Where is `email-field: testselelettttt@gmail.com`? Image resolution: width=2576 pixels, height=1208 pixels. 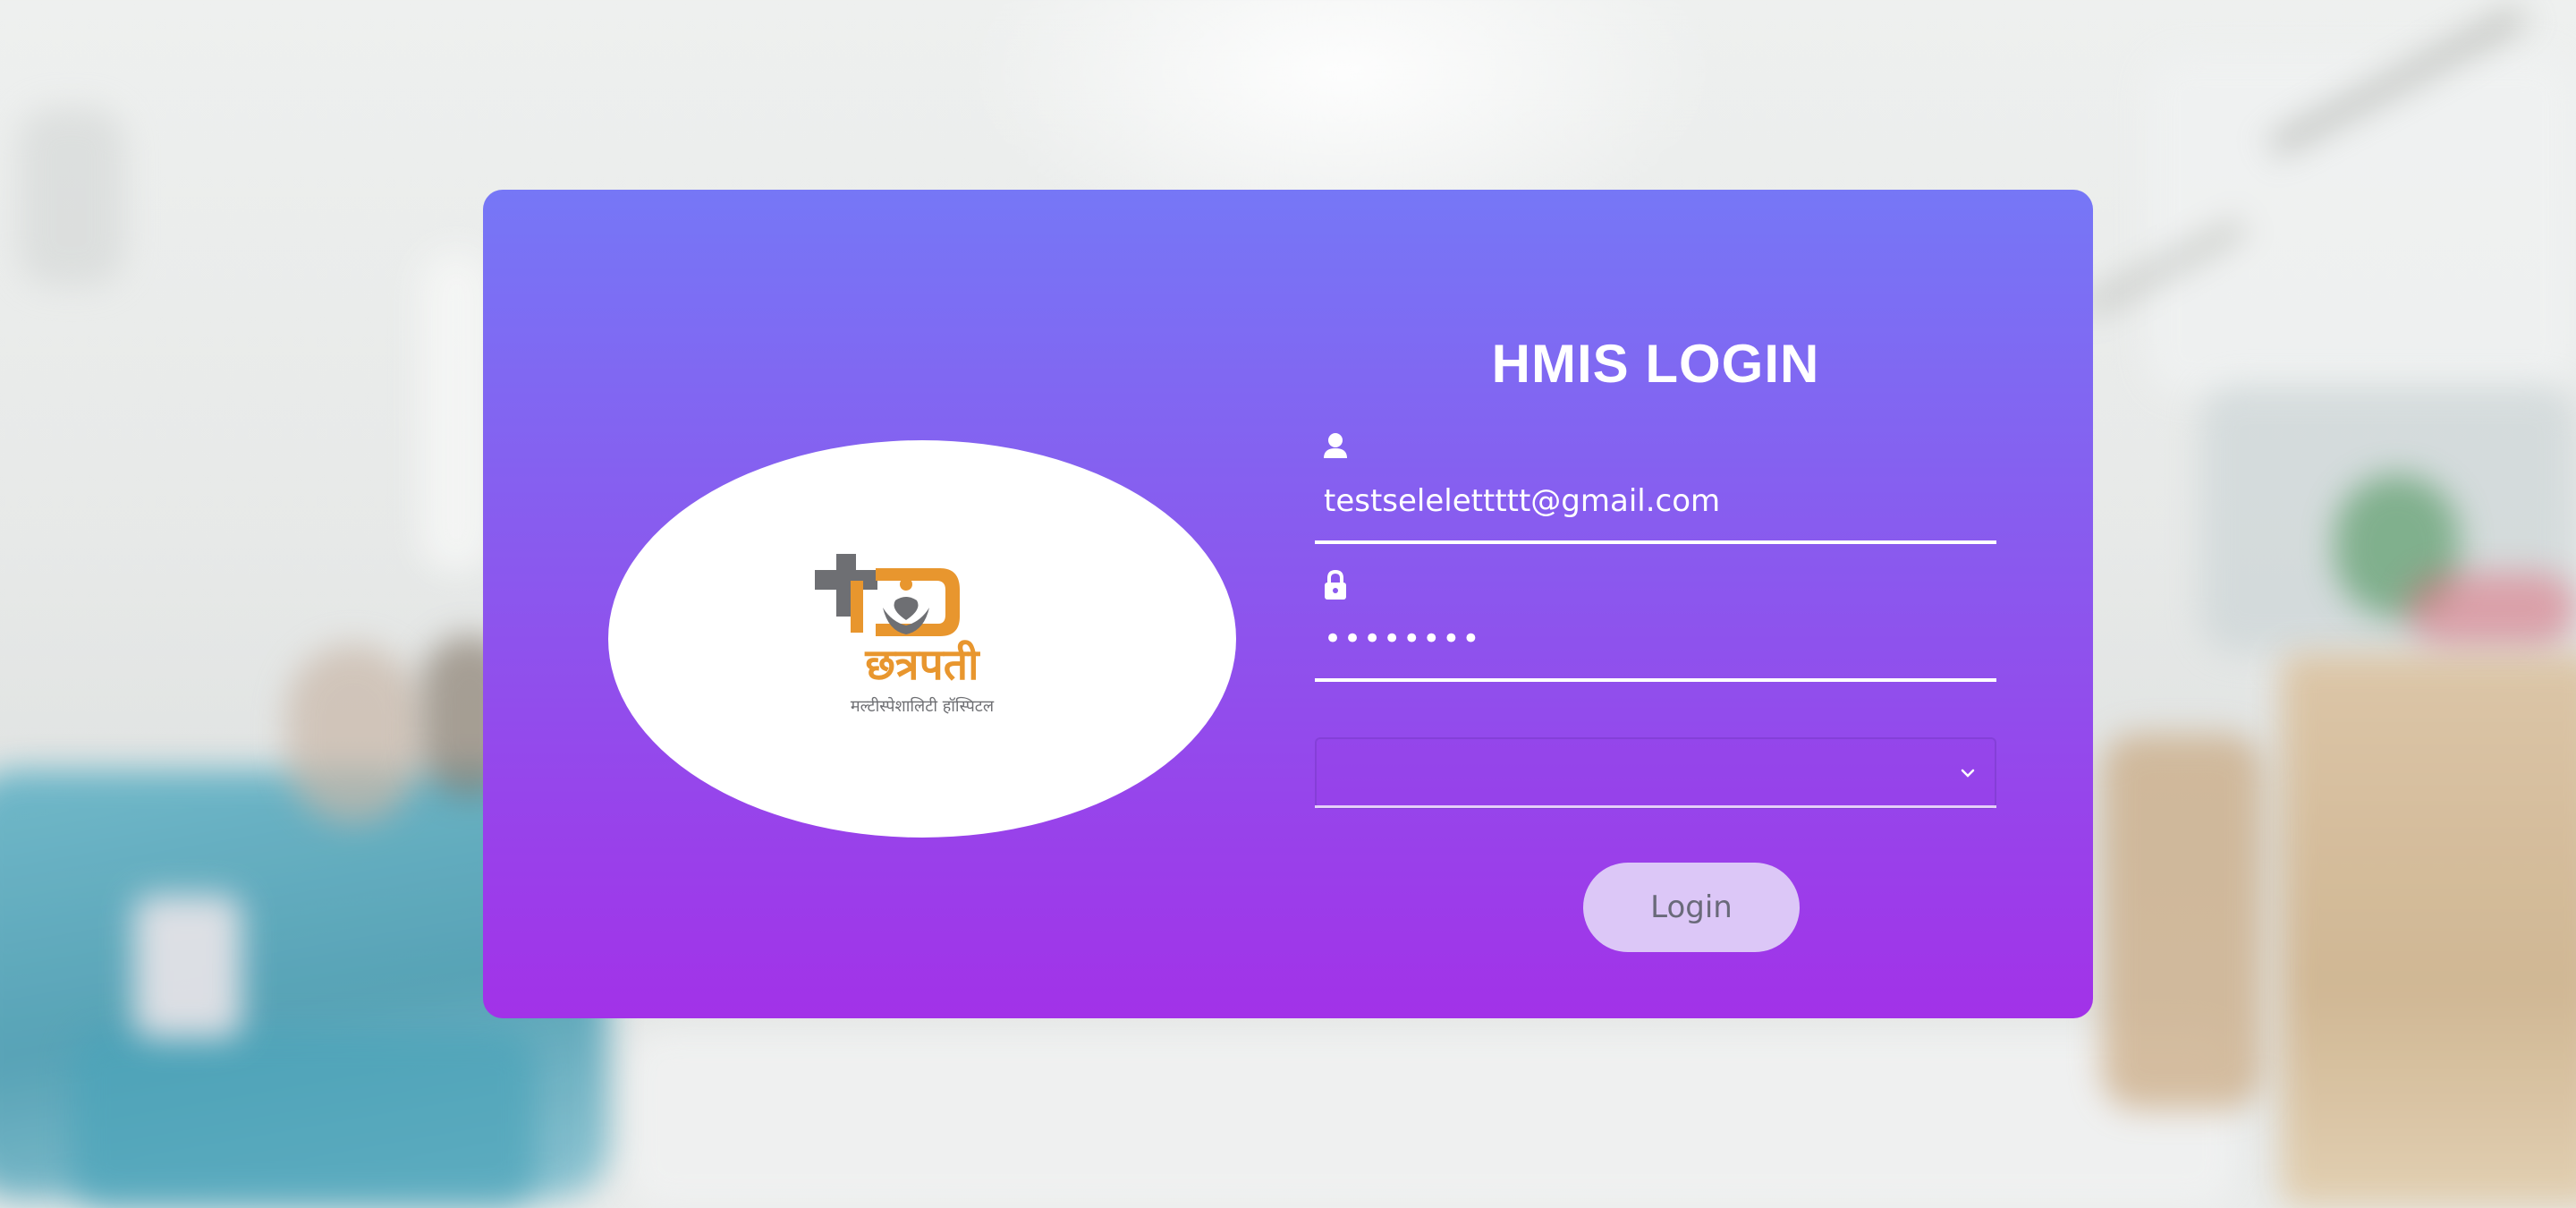
email-field: testselelettttt@gmail.com is located at coordinates (1655, 503).